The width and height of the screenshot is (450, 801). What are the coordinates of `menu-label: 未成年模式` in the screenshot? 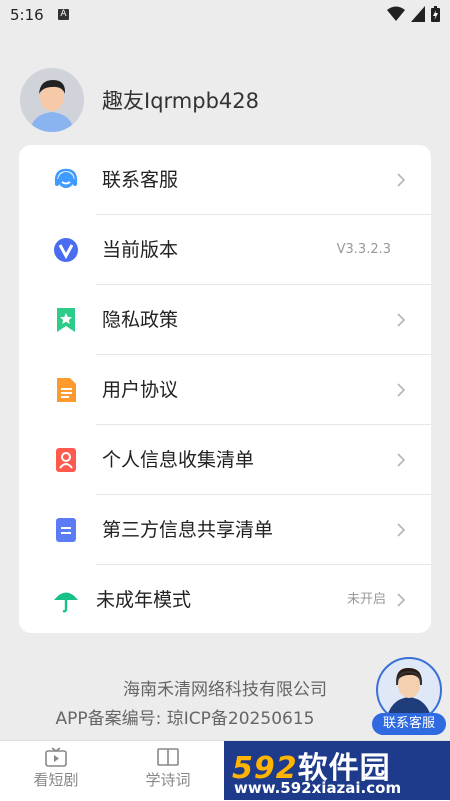 It's located at (144, 600).